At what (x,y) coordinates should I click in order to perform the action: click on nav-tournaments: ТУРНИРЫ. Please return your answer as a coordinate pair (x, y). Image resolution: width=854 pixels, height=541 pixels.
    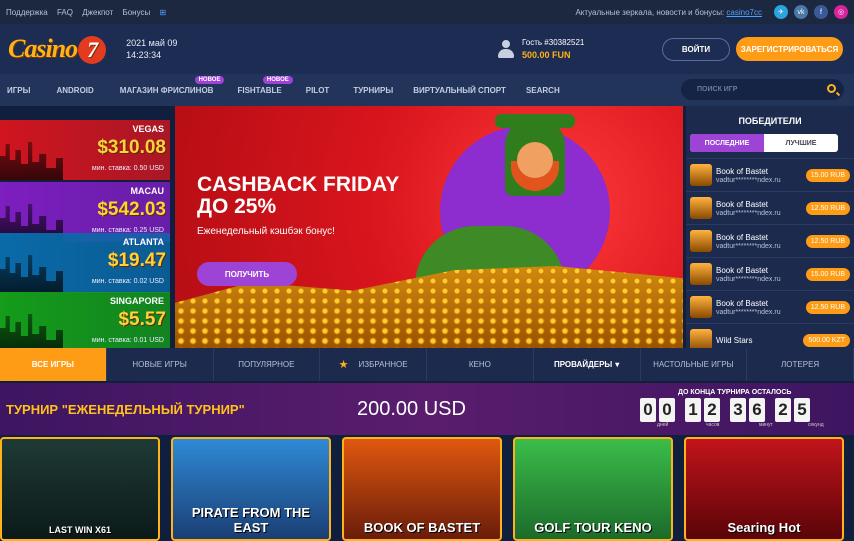
    Looking at the image, I should click on (373, 90).